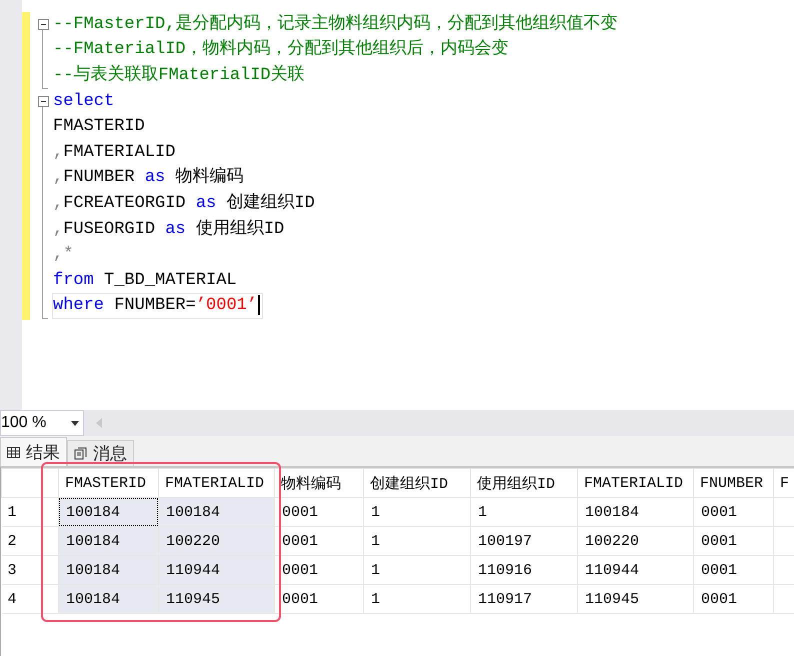  What do you see at coordinates (42, 423) in the screenshot?
I see `zoom-dropdown: 100 %` at bounding box center [42, 423].